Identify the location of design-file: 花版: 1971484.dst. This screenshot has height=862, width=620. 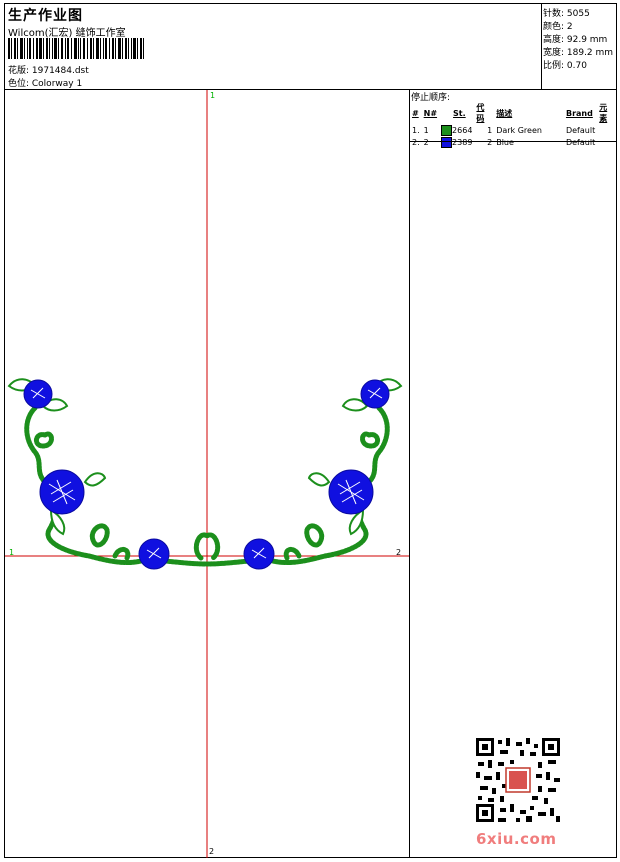
(48, 71).